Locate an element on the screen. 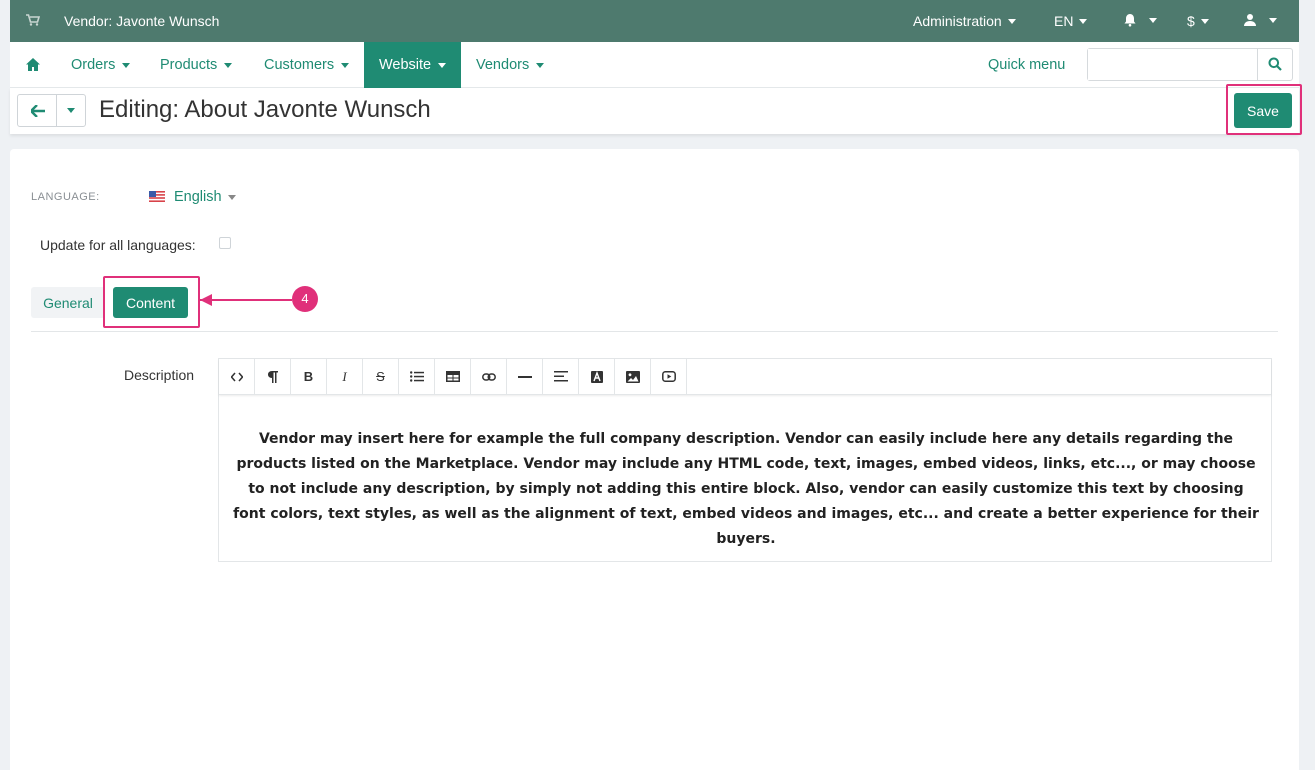 This screenshot has width=1315, height=770. nav-vendors-label: Vendors is located at coordinates (503, 65).